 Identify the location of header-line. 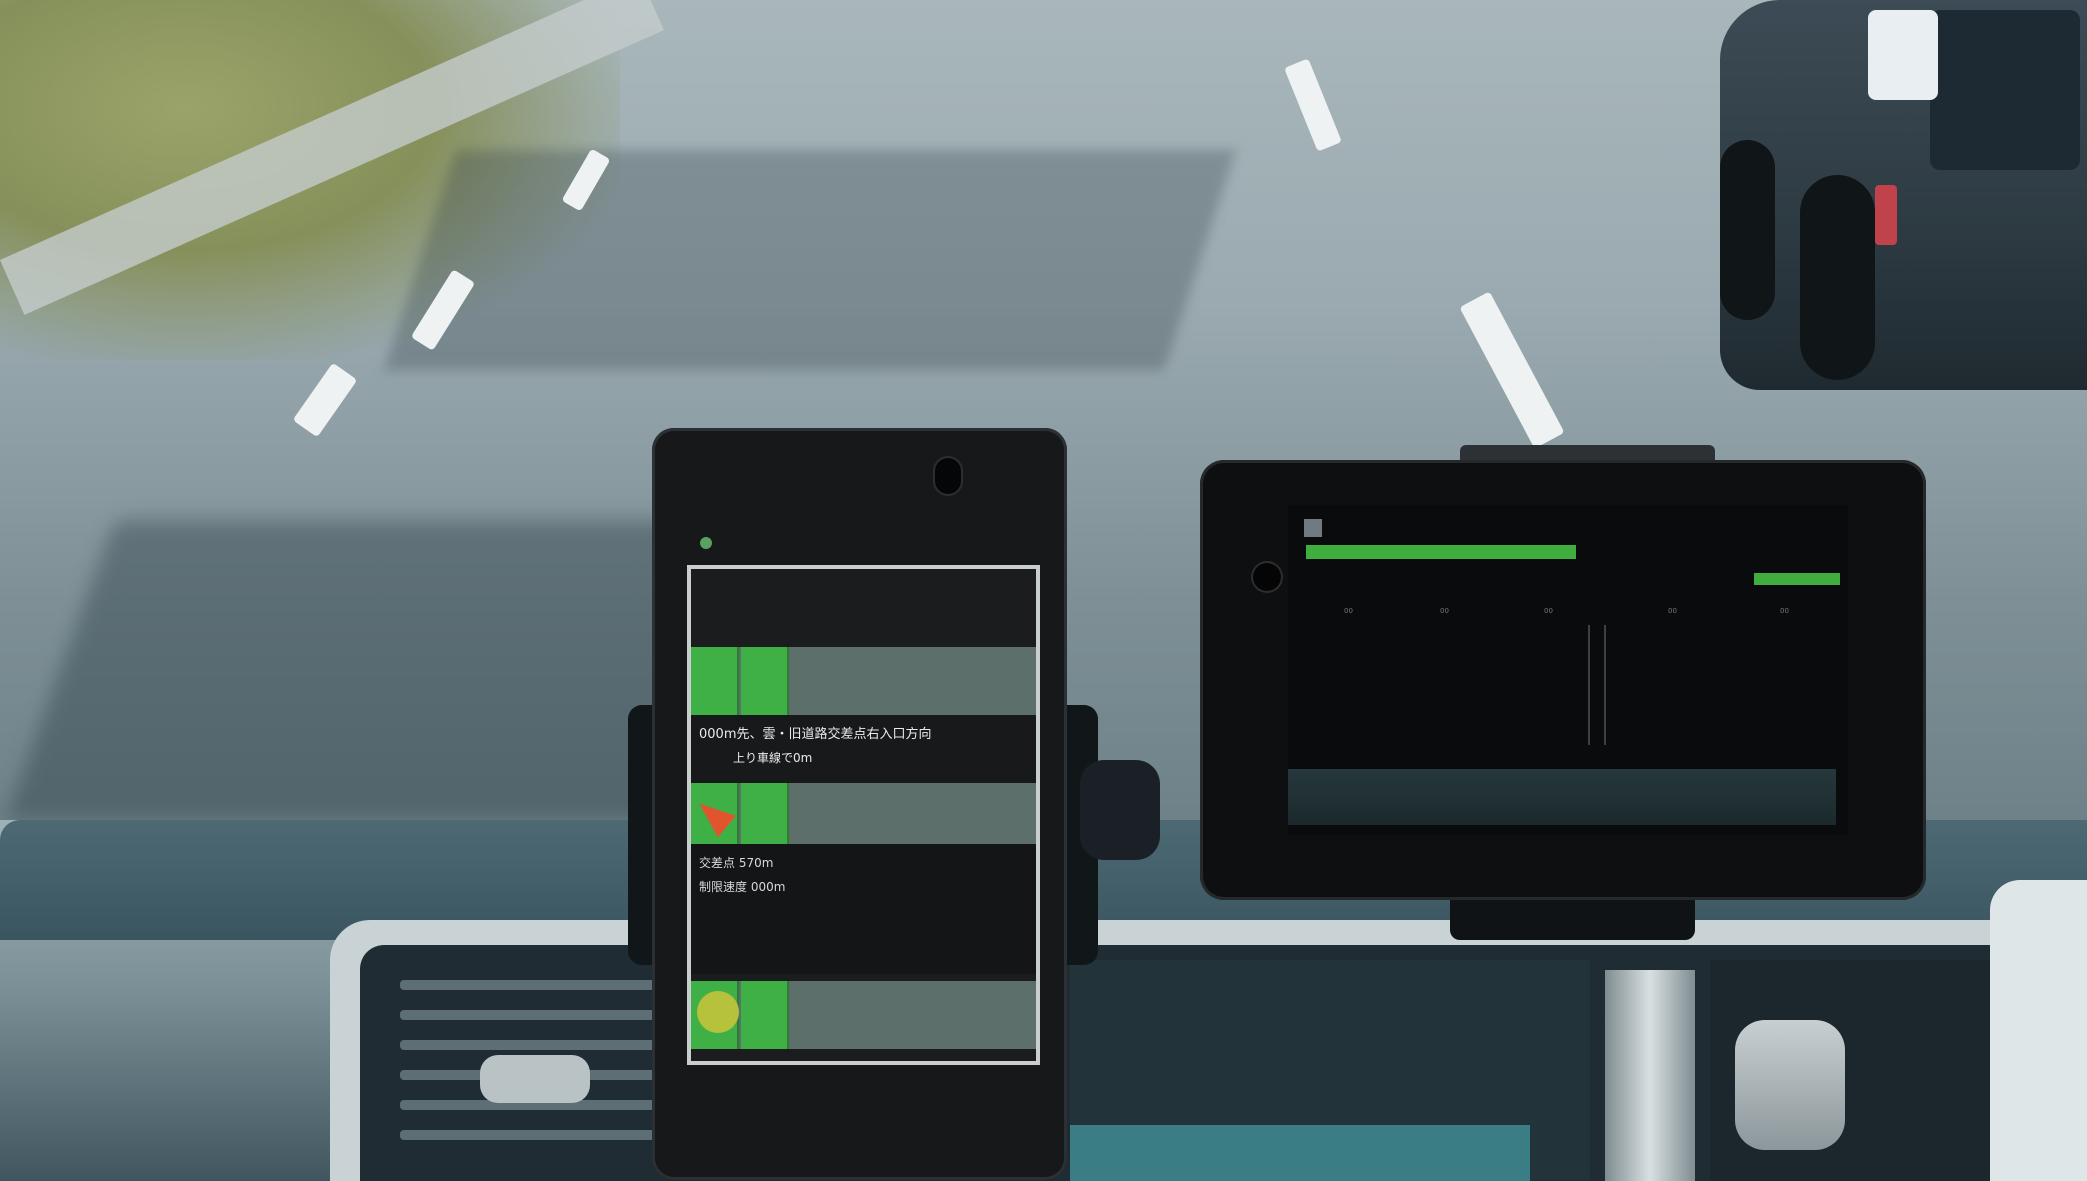
(863, 631).